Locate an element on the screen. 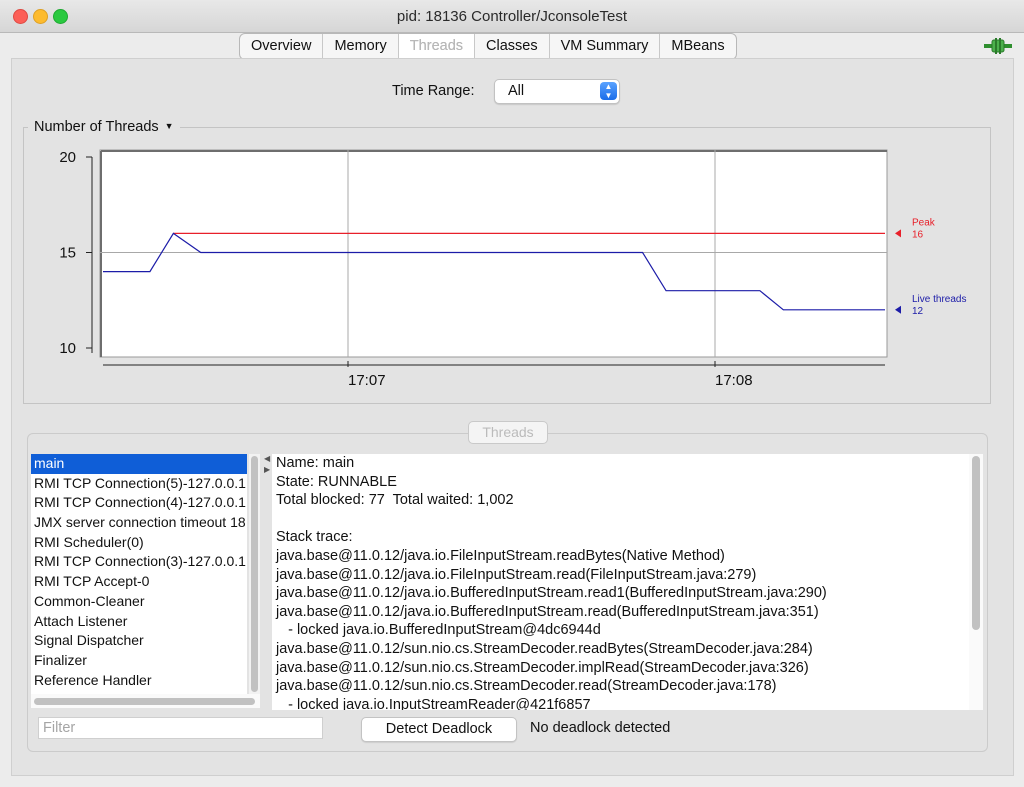 This screenshot has height=787, width=1024. thread-detail-line: Total blocked: 77 Total waited: 1,002 is located at coordinates (395, 500).